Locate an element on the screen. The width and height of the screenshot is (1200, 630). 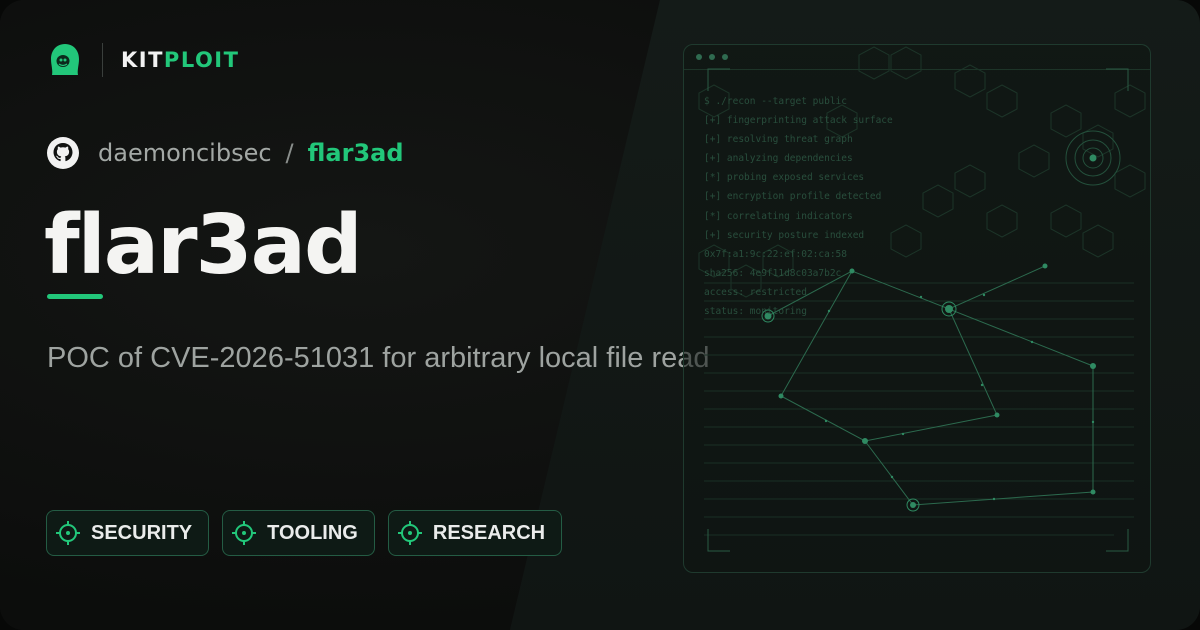
terminal-line: status: monitoring is located at coordinates (755, 312).